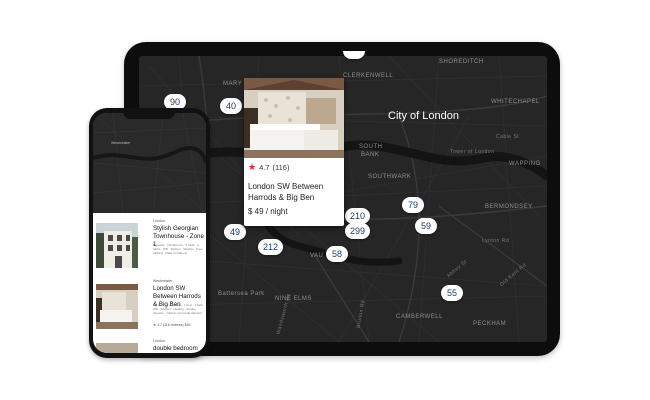 The image size is (650, 400). I want to click on map-label-nine-elms: NINE ELMS, so click(293, 299).